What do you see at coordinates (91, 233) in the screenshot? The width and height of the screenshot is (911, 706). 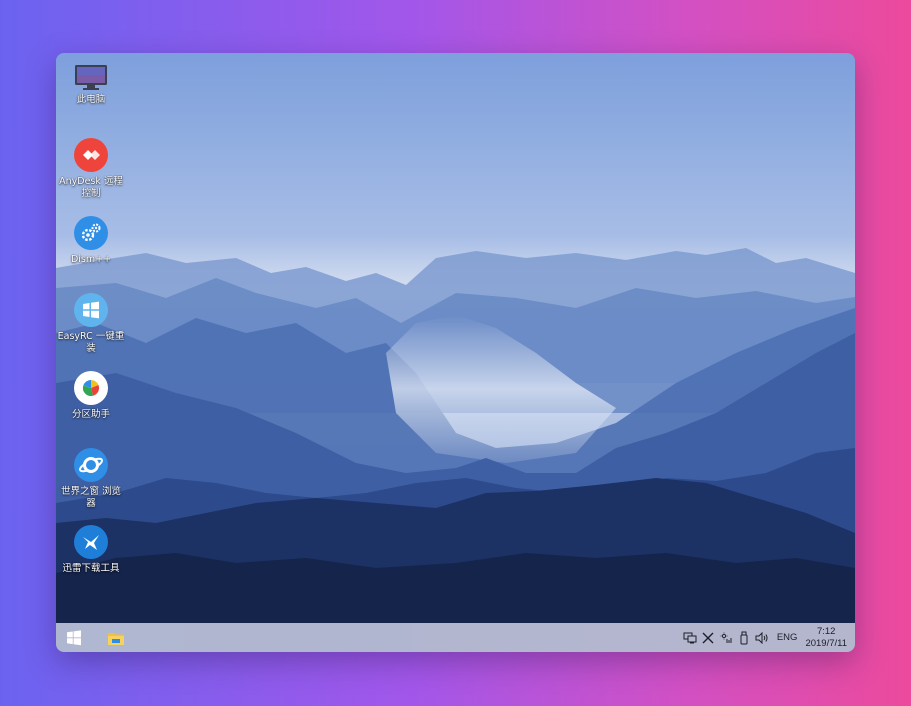 I see `gears-icon` at bounding box center [91, 233].